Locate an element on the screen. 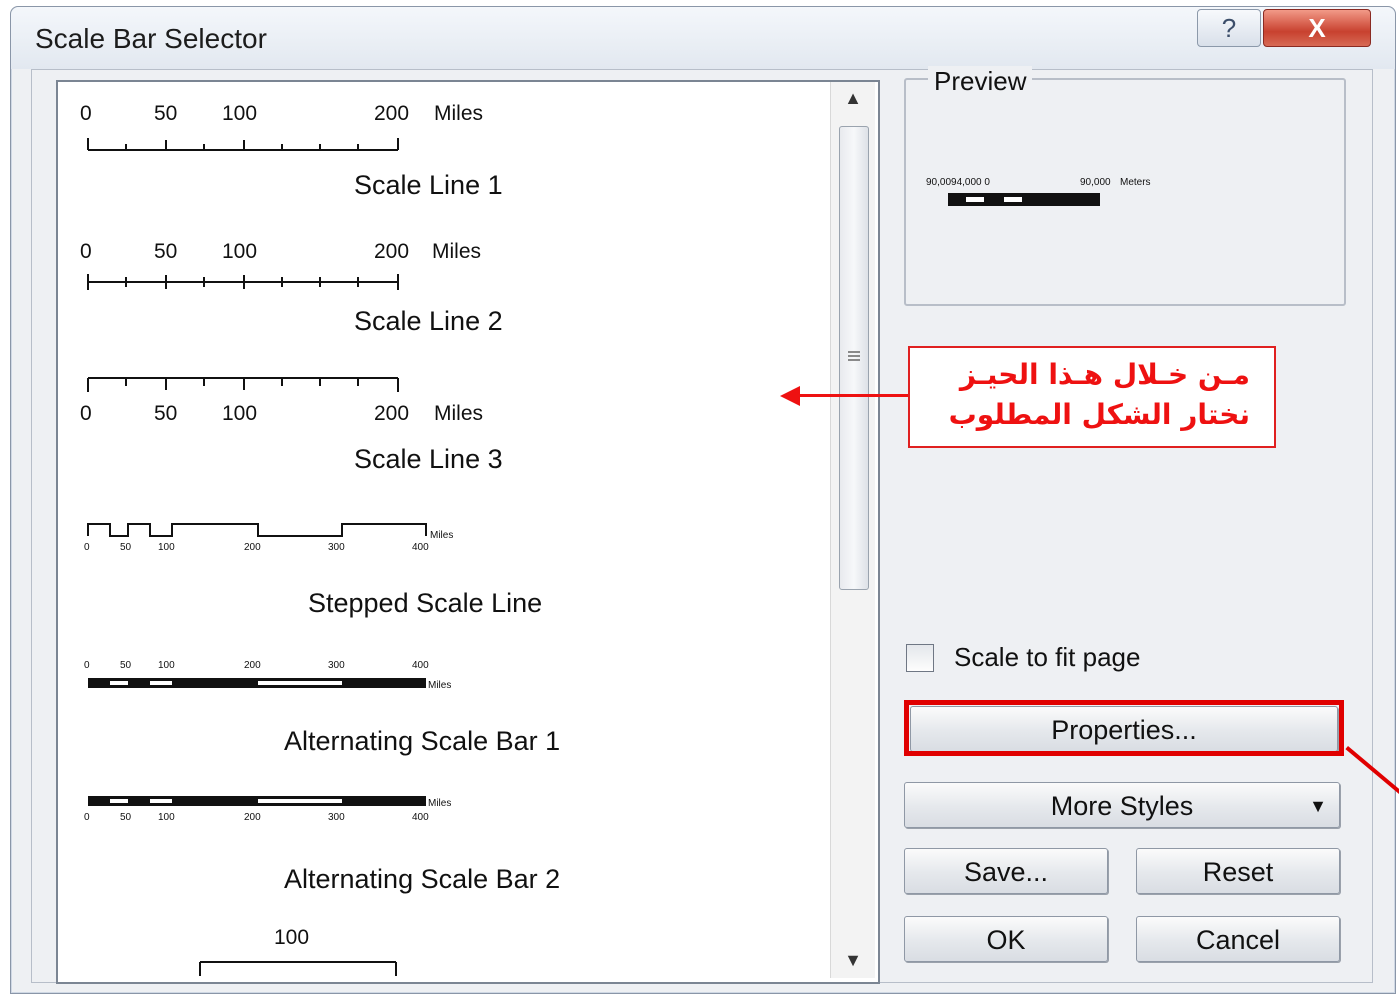 This screenshot has width=1399, height=994. style-name: Scale Line 1 is located at coordinates (428, 185).